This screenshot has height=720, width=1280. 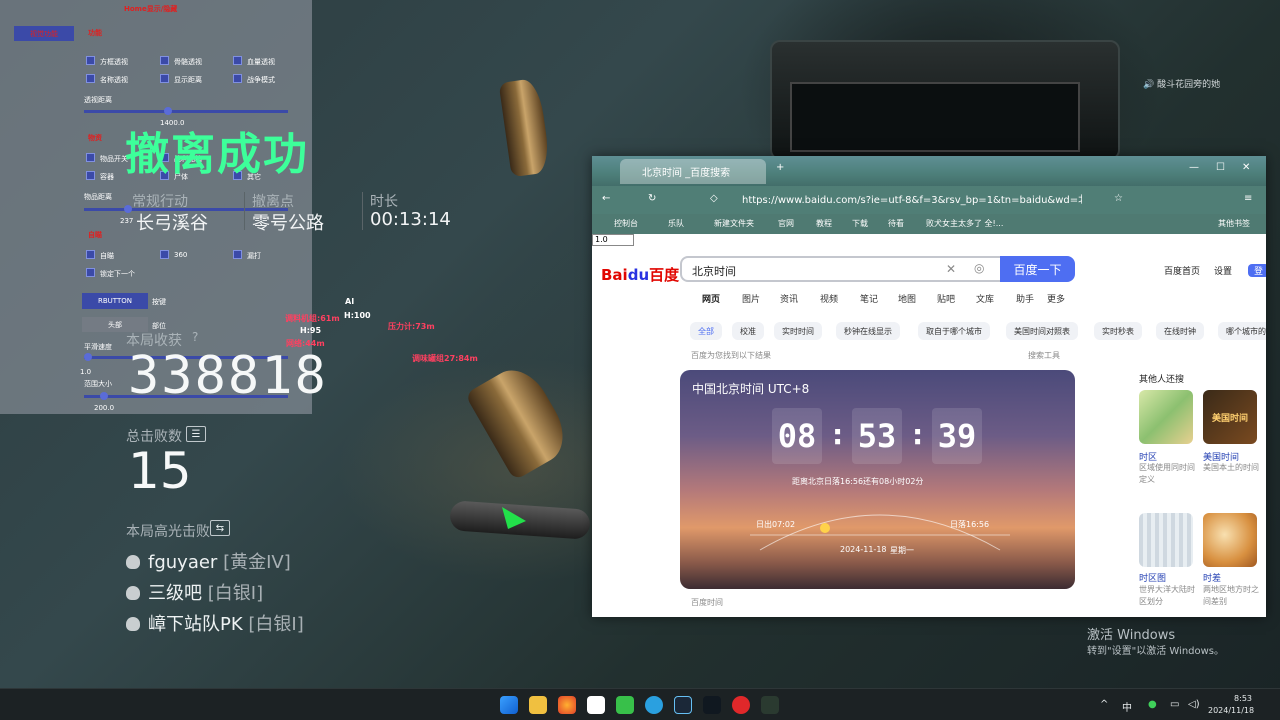 I want to click on hours-digit: 08, so click(x=797, y=436).